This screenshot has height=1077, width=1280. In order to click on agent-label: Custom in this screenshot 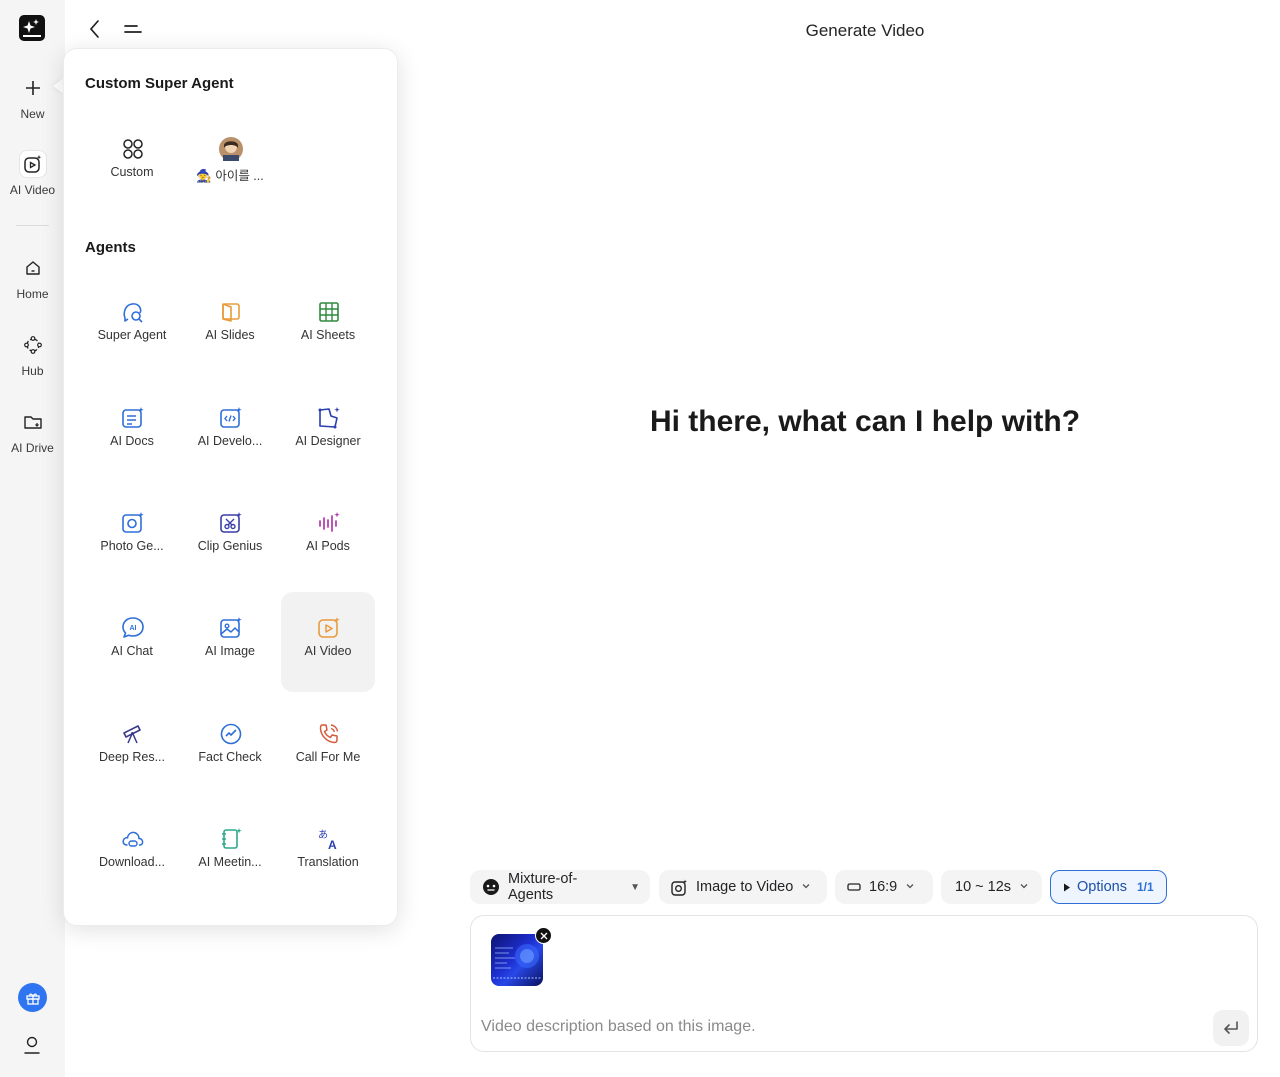, I will do `click(132, 172)`.